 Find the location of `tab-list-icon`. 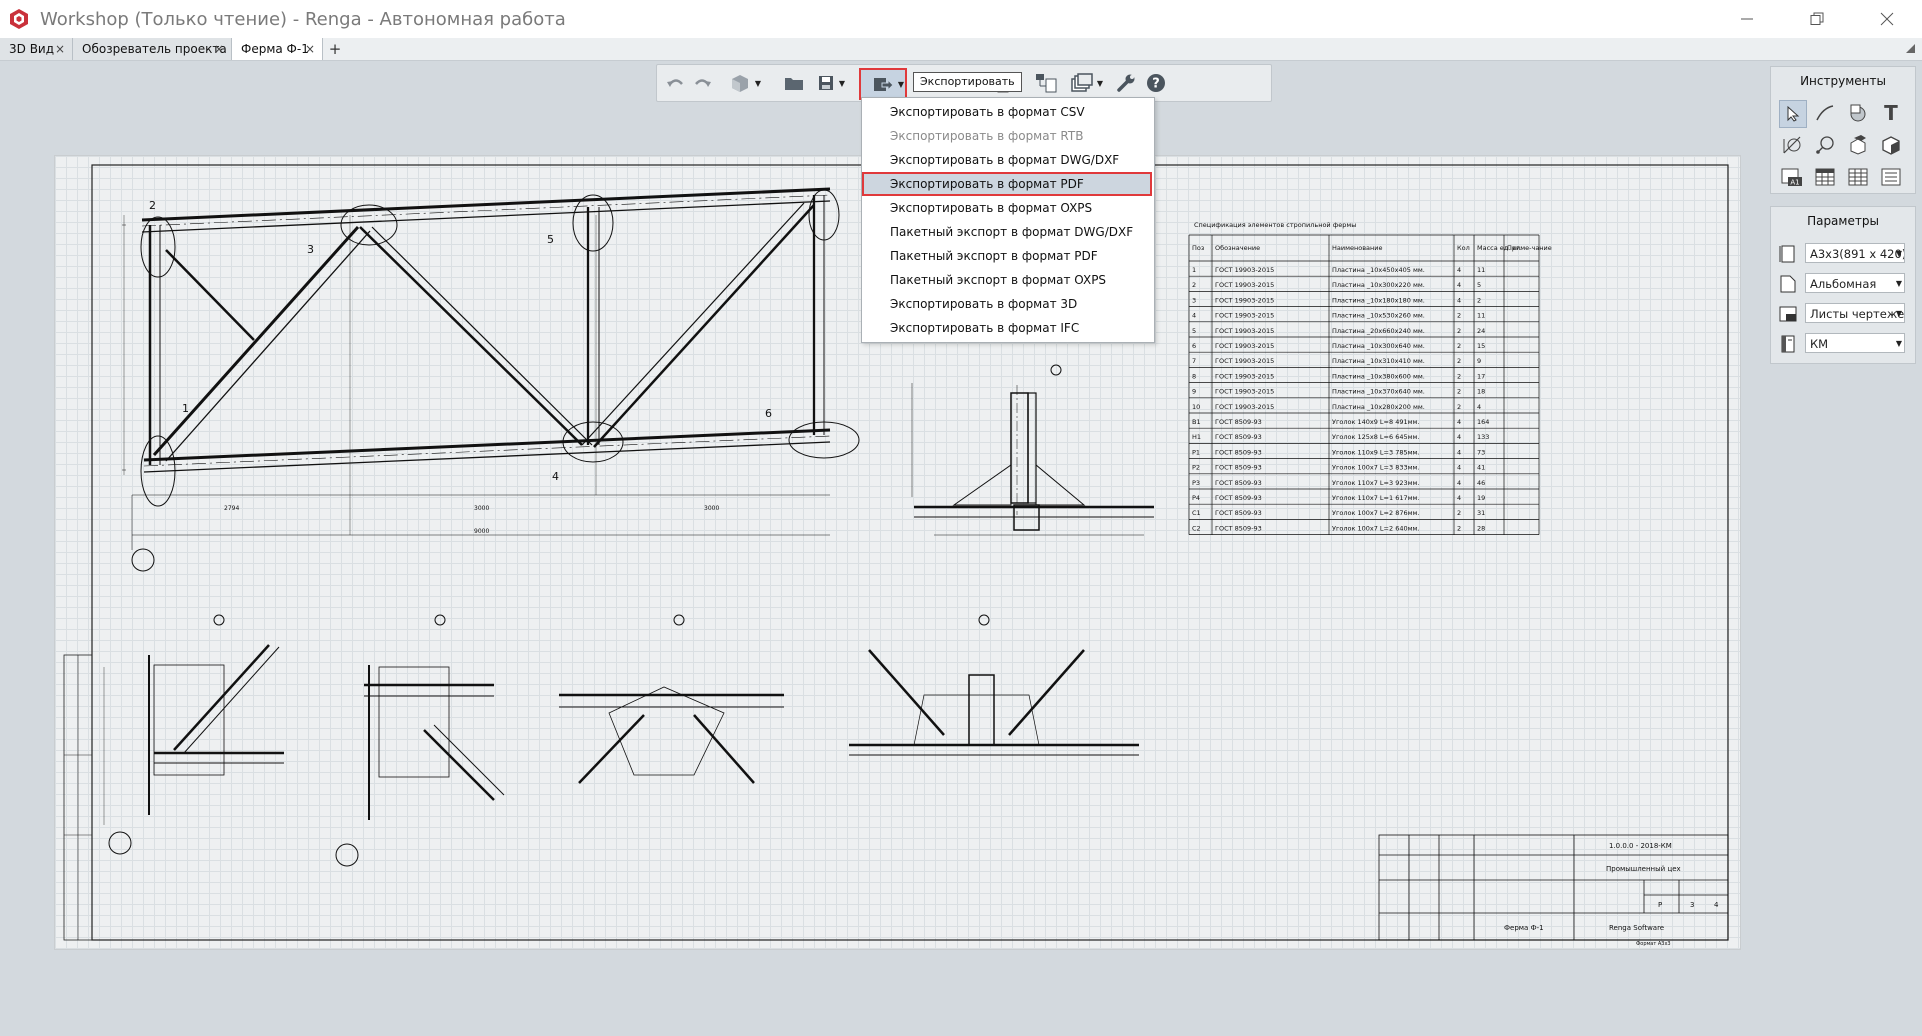

tab-list-icon is located at coordinates (1911, 49).